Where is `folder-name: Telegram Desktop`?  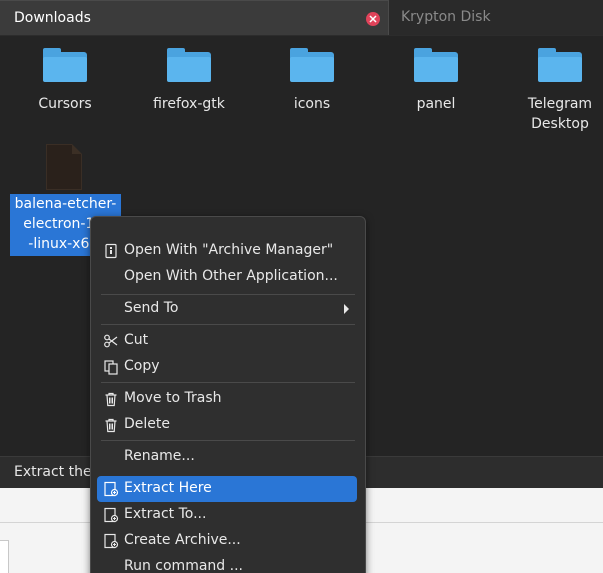
folder-name: Telegram Desktop is located at coordinates (560, 114).